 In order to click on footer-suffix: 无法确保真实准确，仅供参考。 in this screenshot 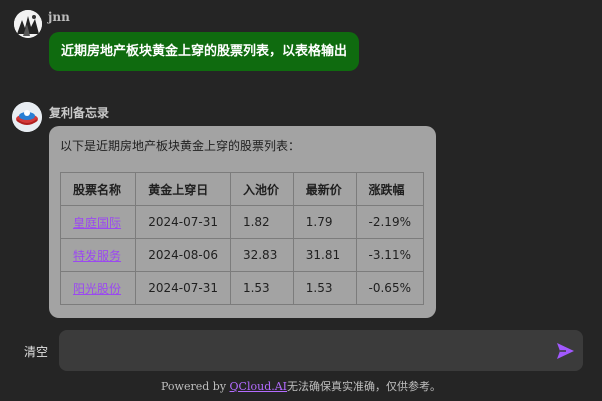, I will do `click(364, 386)`.